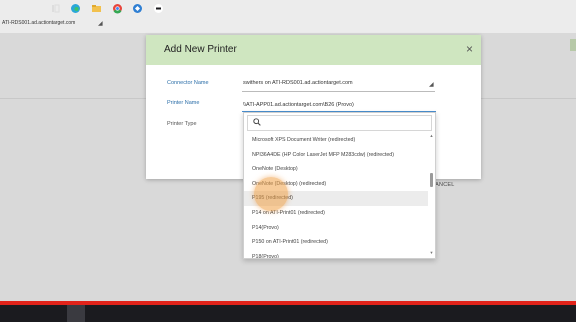 Image resolution: width=576 pixels, height=322 pixels. Describe the element at coordinates (336, 228) in the screenshot. I see `list-item: P14(Provo)` at that location.